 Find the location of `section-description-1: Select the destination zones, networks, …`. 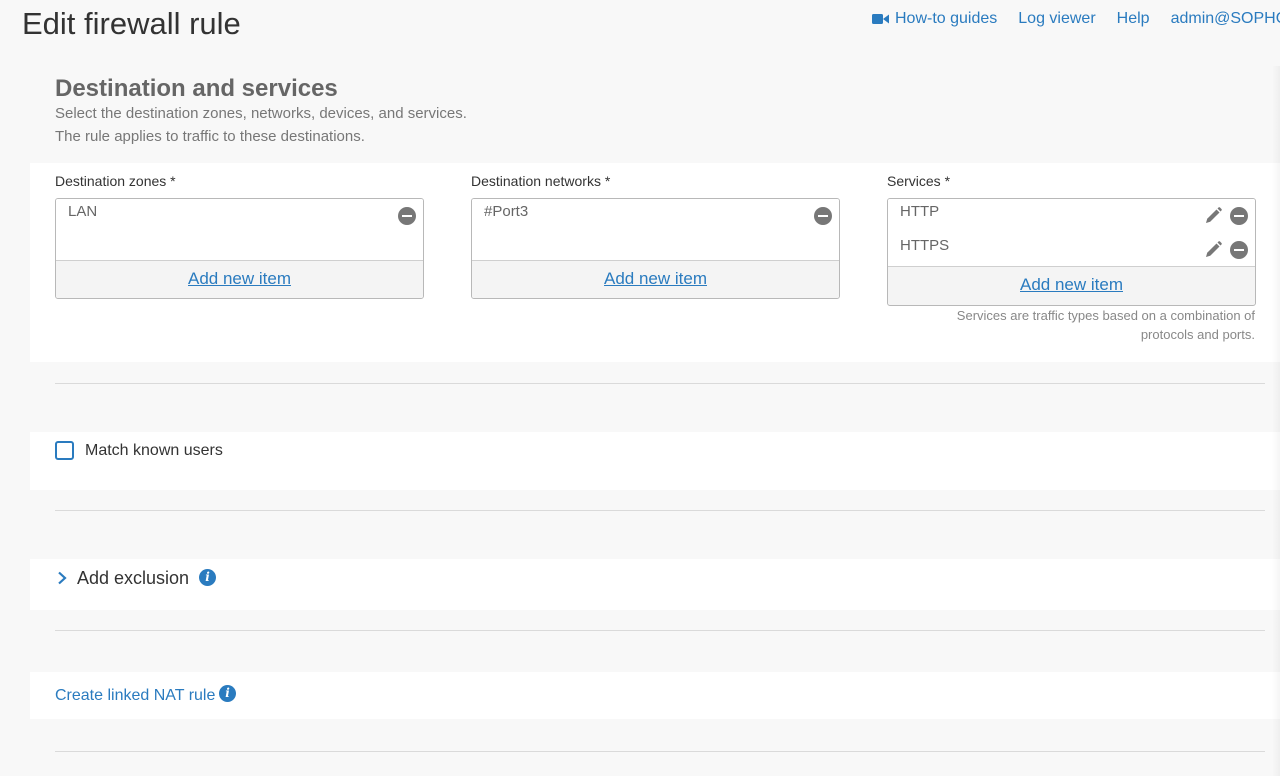

section-description-1: Select the destination zones, networks, … is located at coordinates (261, 113).